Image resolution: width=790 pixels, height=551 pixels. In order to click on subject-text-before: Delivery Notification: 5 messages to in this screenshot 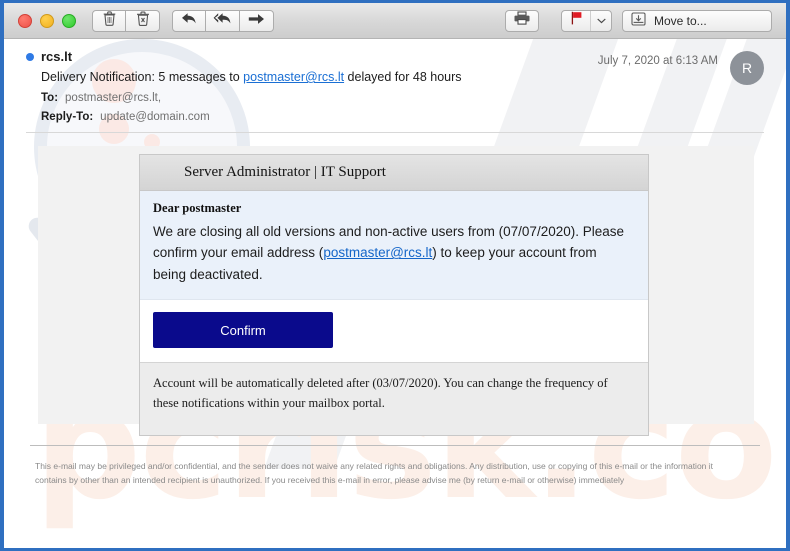, I will do `click(142, 77)`.